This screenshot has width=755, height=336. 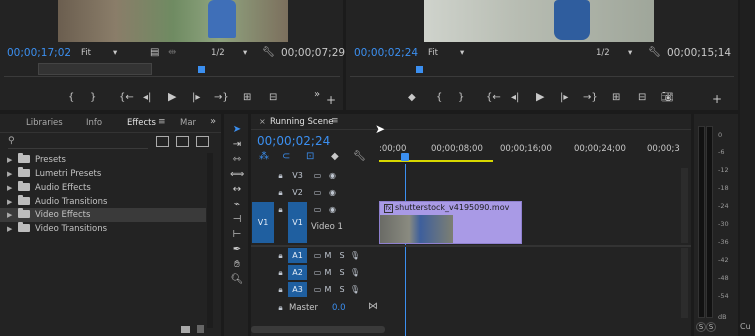 What do you see at coordinates (339, 308) in the screenshot?
I see `master-volume-value: 0.0` at bounding box center [339, 308].